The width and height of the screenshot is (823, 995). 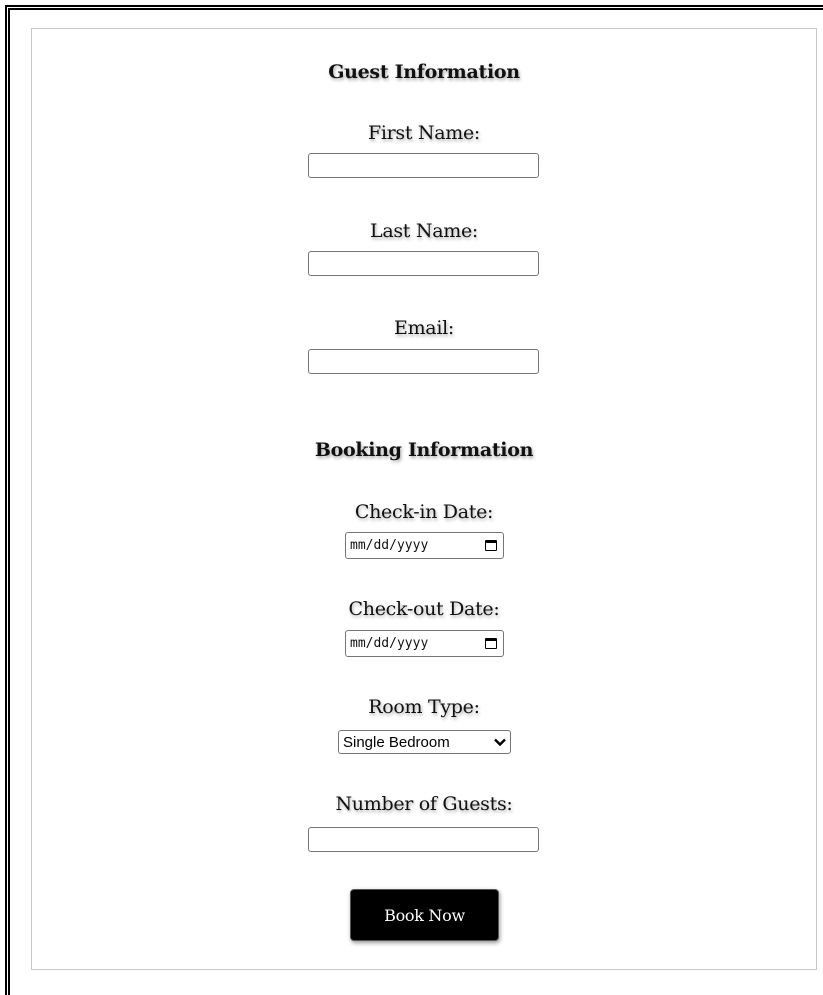 What do you see at coordinates (389, 545) in the screenshot?
I see `checkin-date-placeholder: mm/dd/yyyy` at bounding box center [389, 545].